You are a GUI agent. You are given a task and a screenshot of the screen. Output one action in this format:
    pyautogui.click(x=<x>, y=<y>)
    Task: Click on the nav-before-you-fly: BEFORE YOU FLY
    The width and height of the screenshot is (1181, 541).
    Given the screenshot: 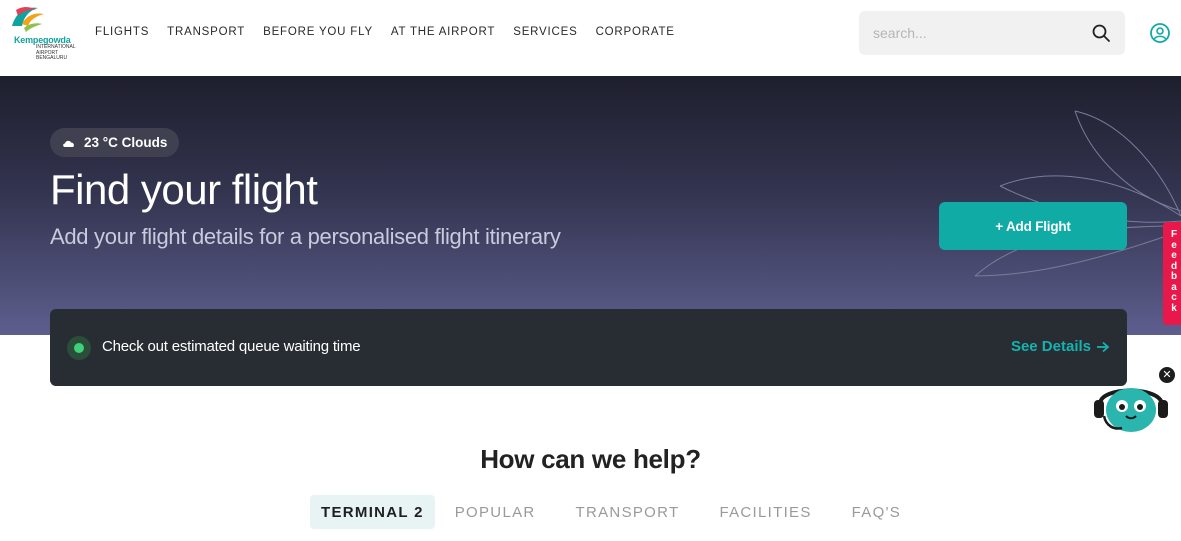 What is the action you would take?
    pyautogui.click(x=318, y=32)
    